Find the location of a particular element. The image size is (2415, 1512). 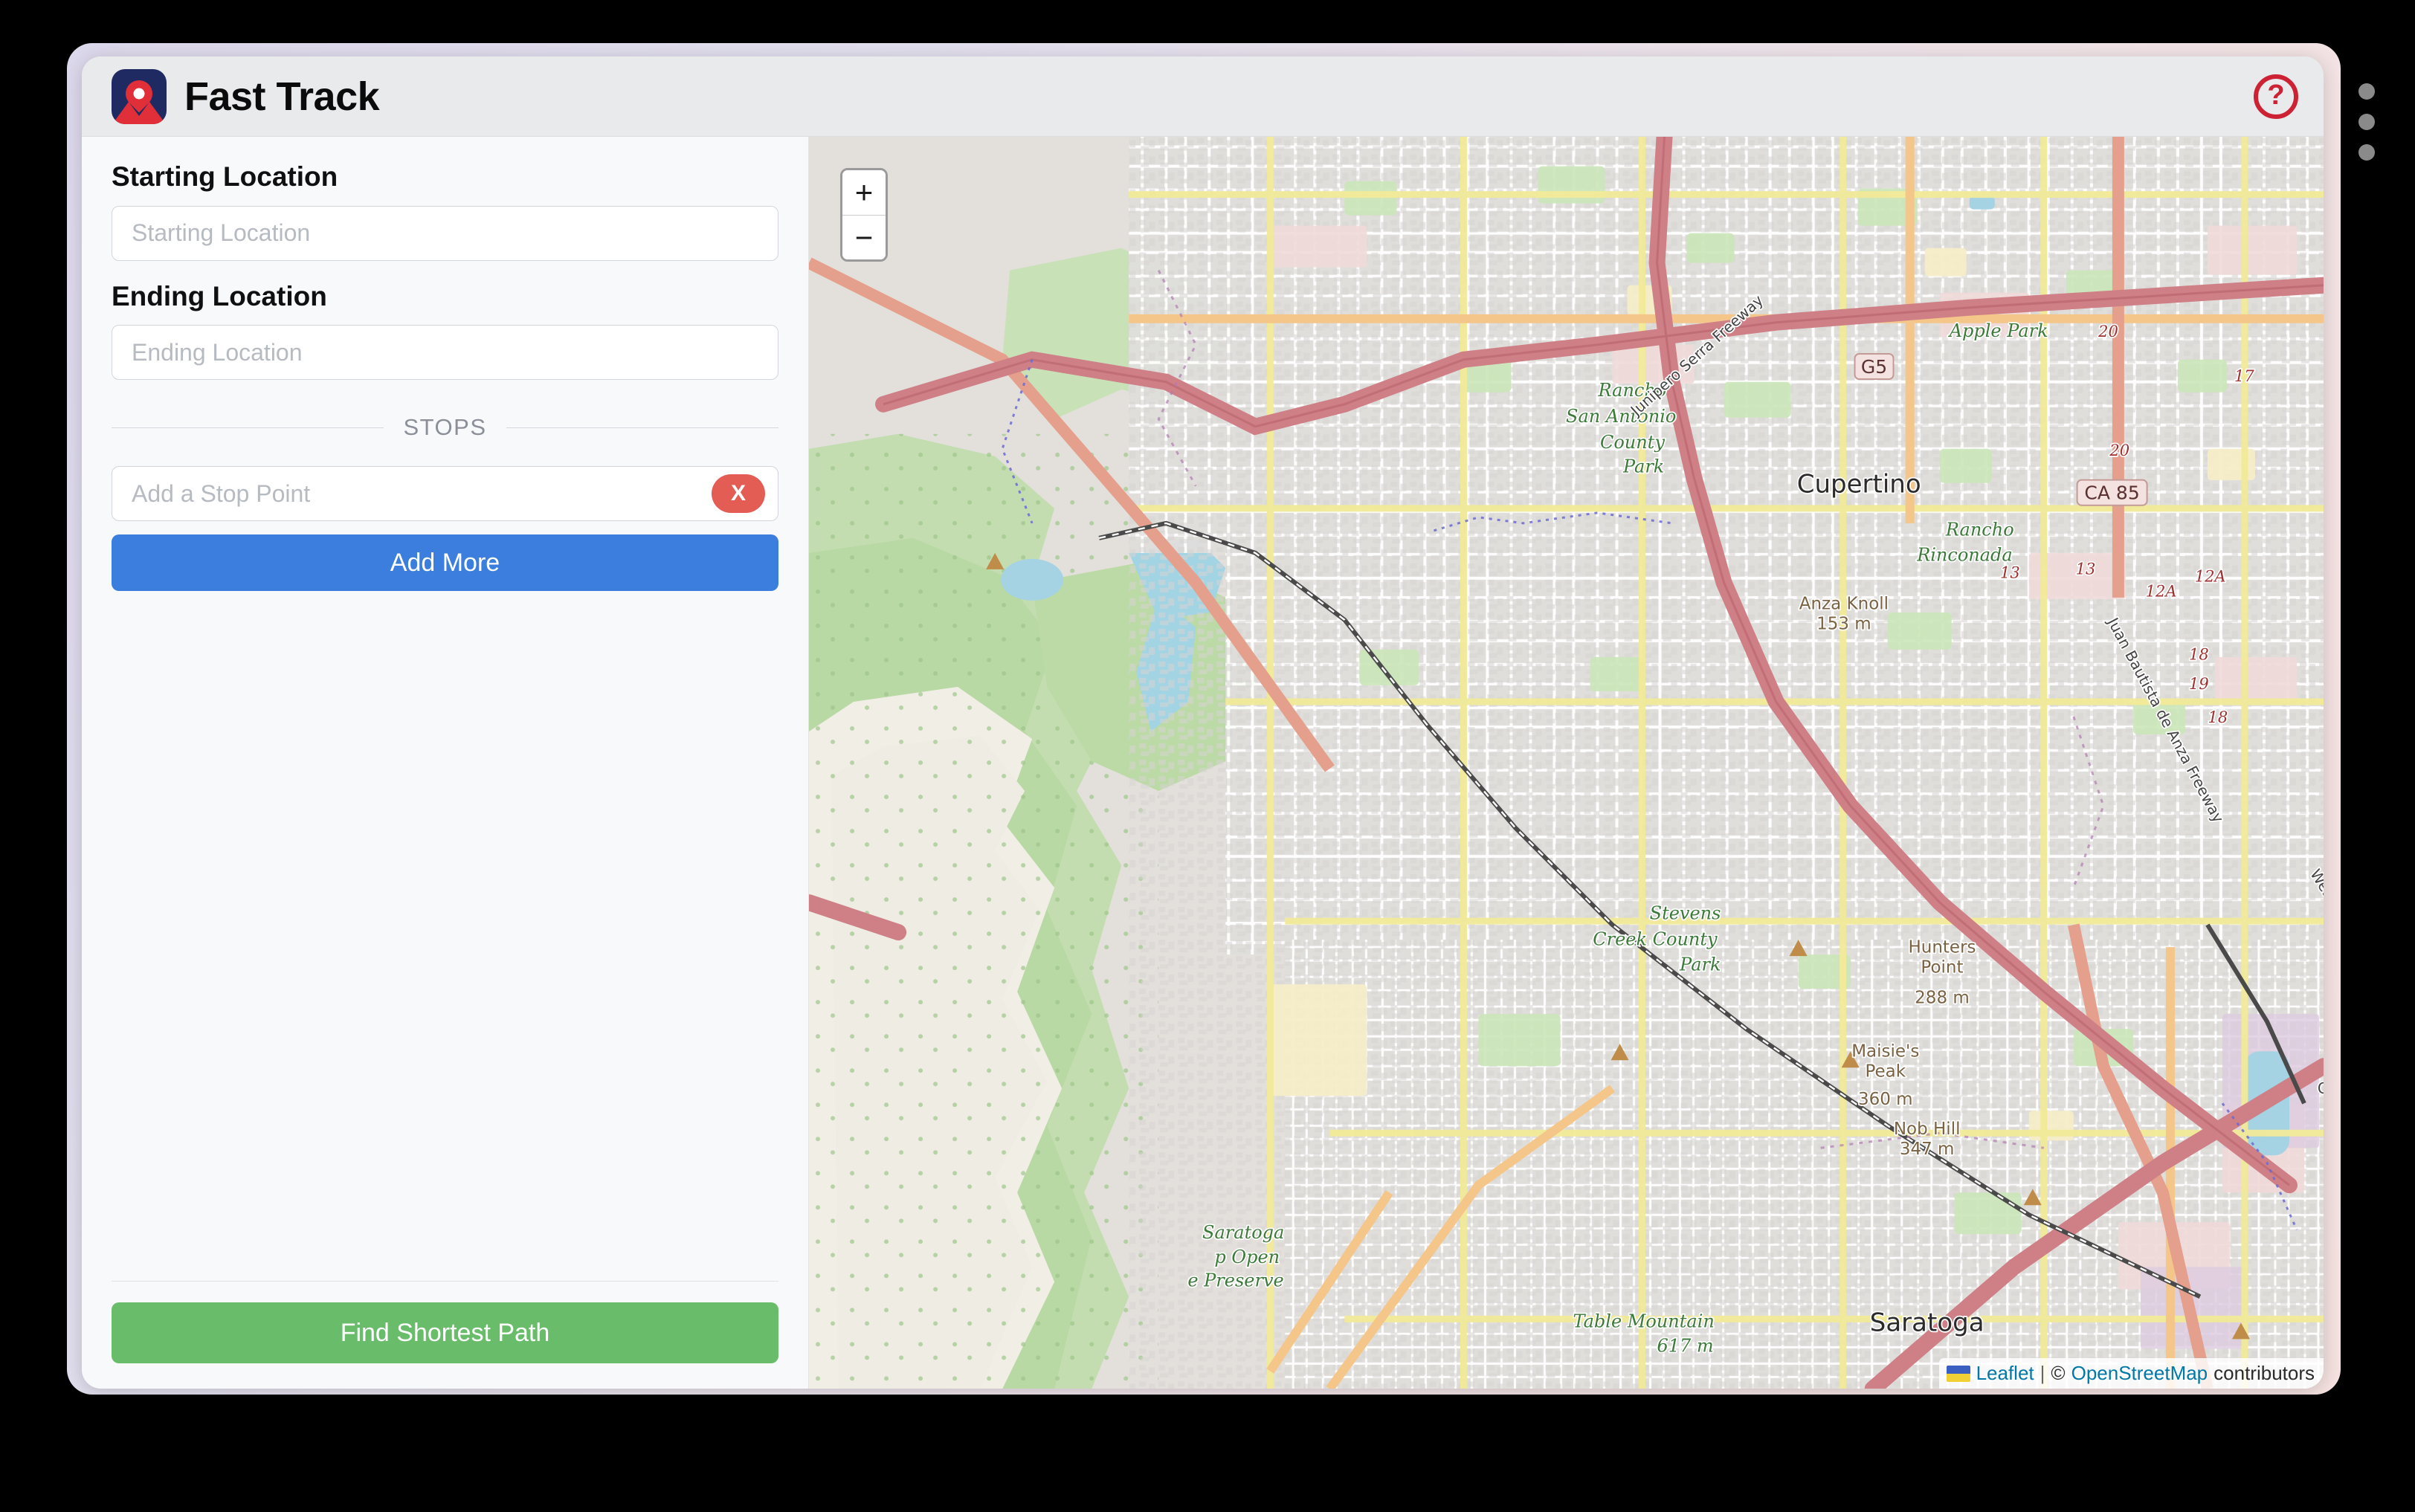

stop-point-row: X is located at coordinates (445, 494).